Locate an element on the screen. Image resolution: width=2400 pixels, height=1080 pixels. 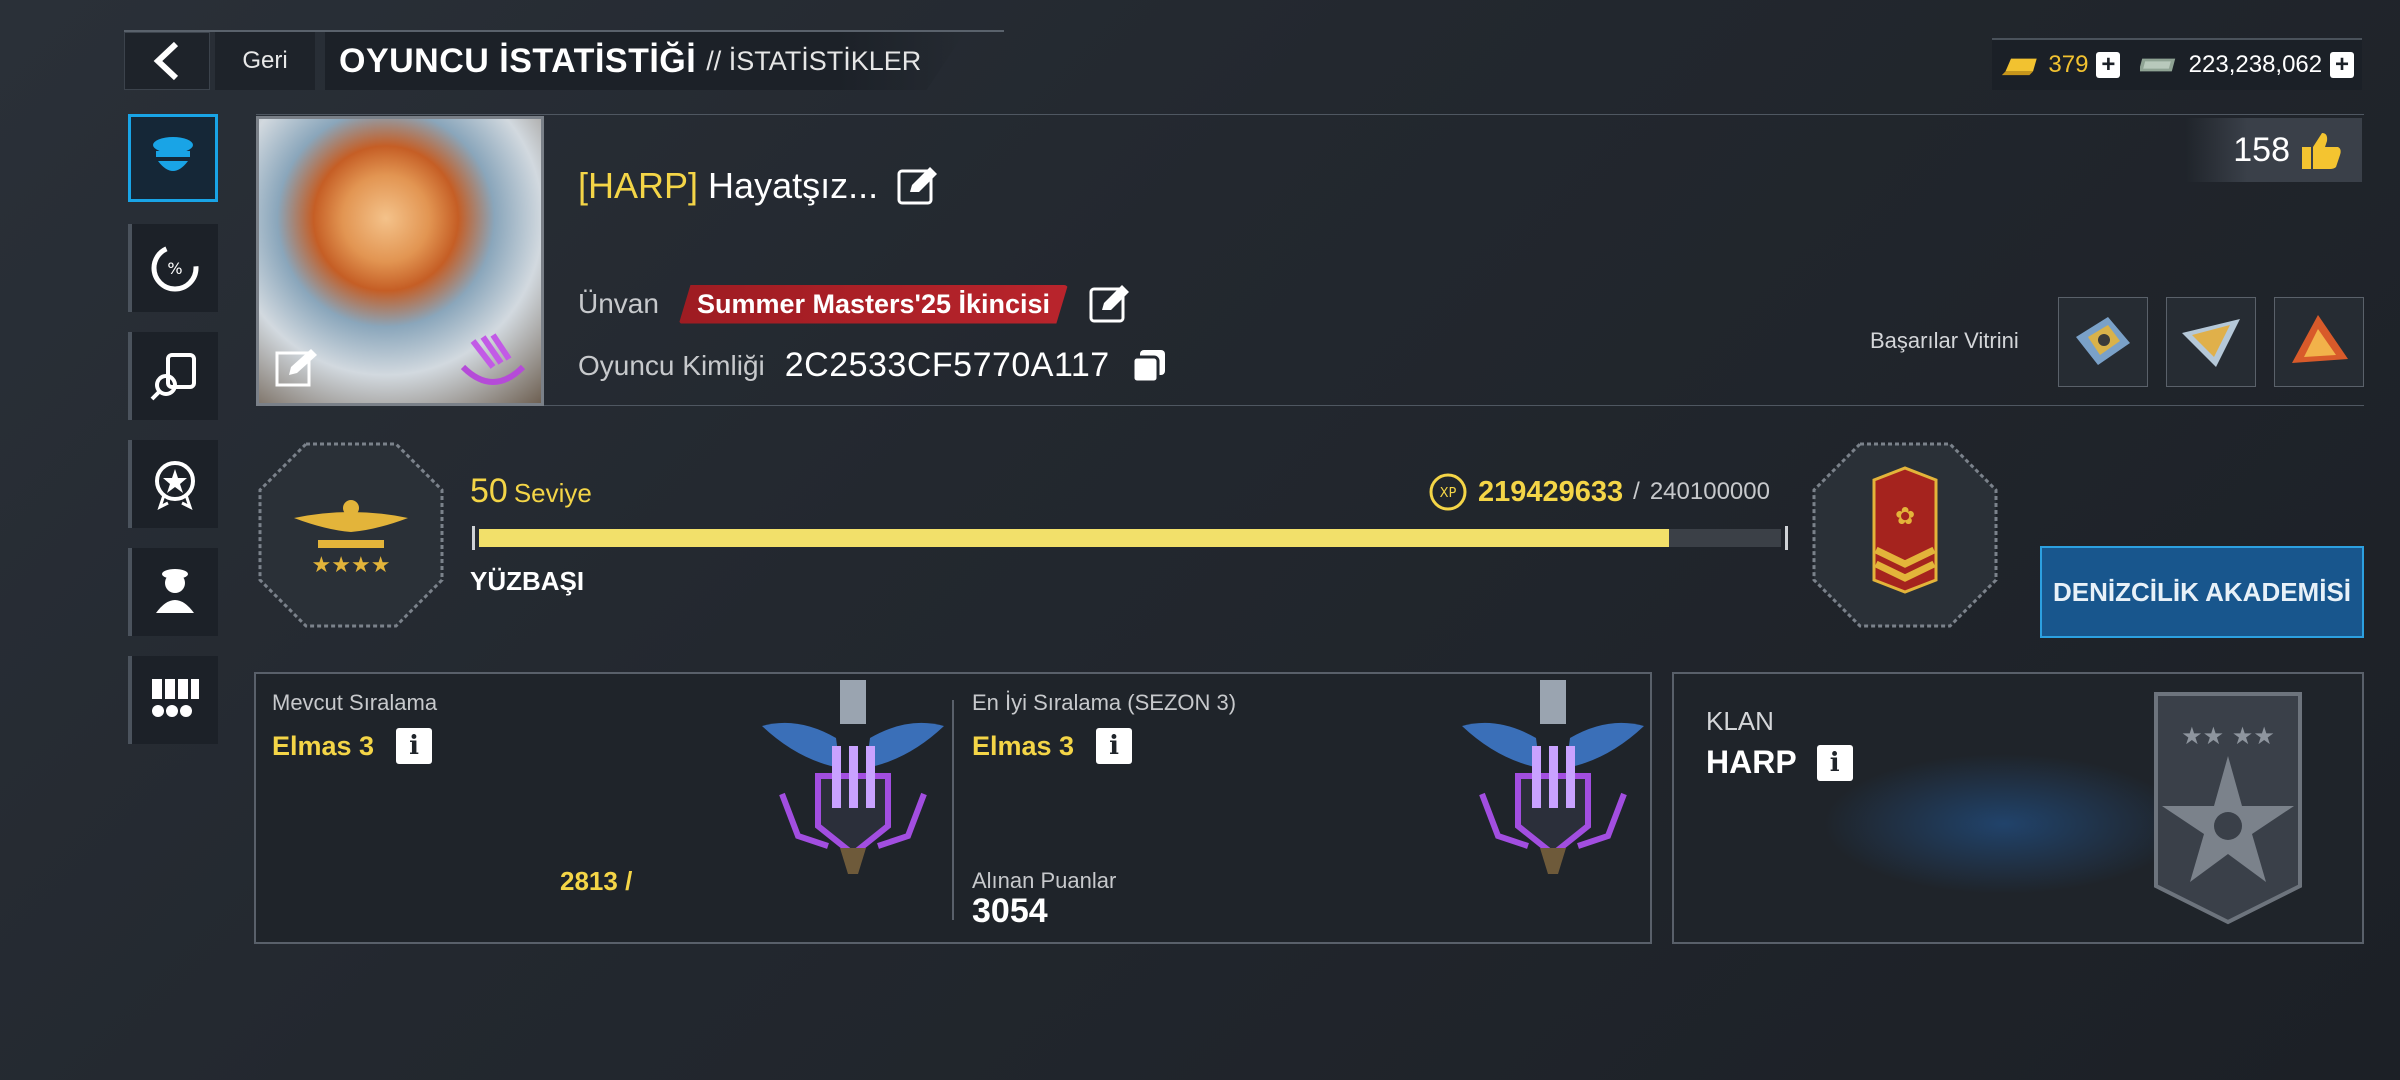
xp-progress-bar is located at coordinates (1130, 538).